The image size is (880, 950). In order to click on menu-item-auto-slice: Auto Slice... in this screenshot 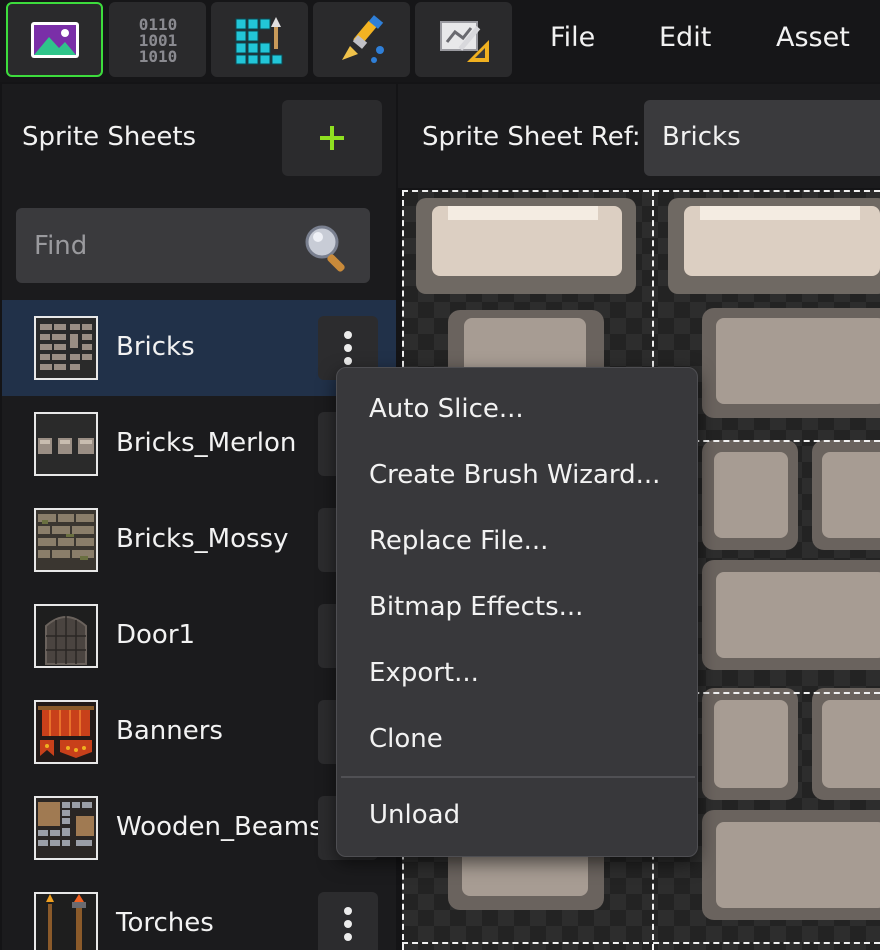, I will do `click(446, 409)`.